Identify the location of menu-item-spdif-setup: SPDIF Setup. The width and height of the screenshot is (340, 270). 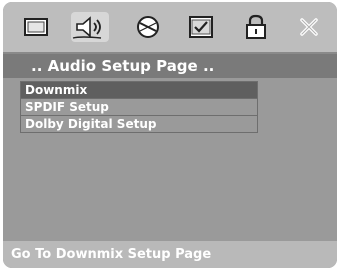
(139, 107).